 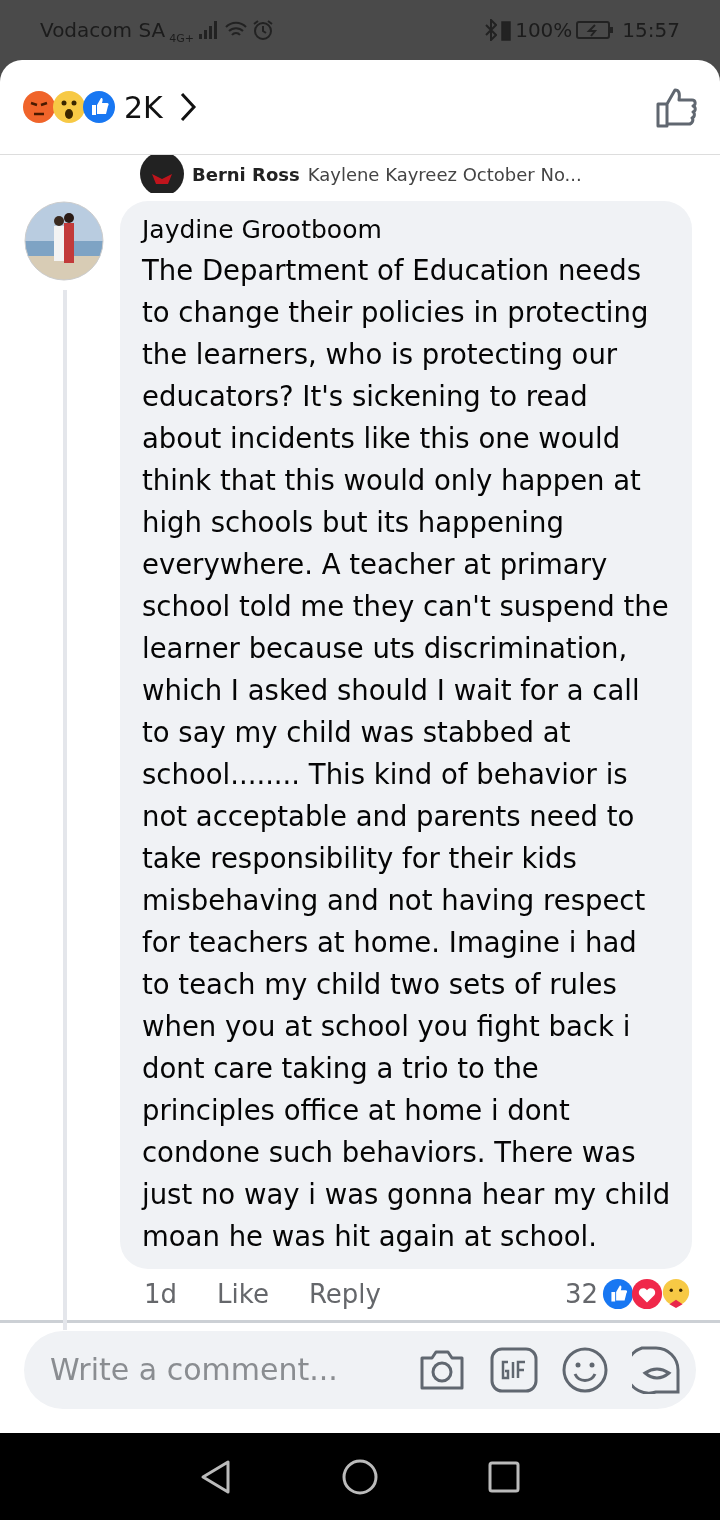 What do you see at coordinates (677, 107) in the screenshot?
I see `thumbs-up-icon` at bounding box center [677, 107].